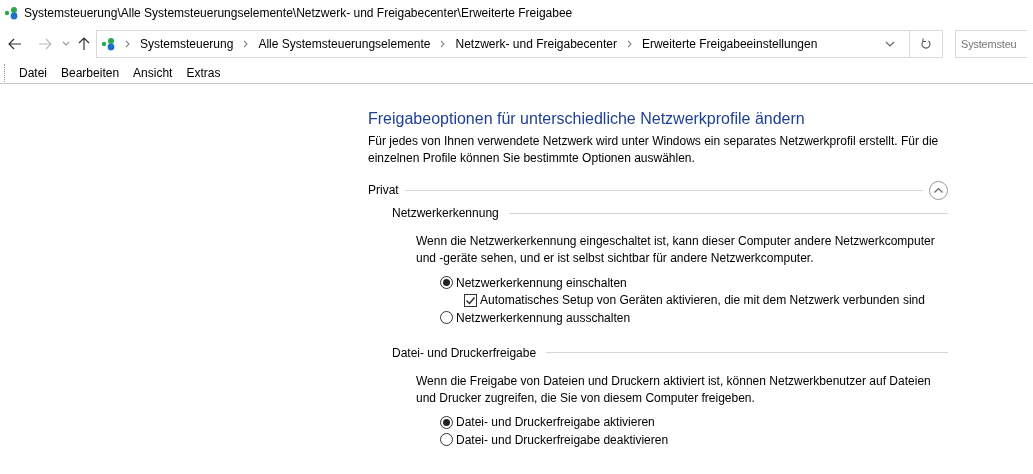 The width and height of the screenshot is (1033, 474). What do you see at coordinates (654, 150) in the screenshot?
I see `intro-text: Für jedes von Ihnen verwendete Netzwerk wird unter Windows ein separates Netzwerkprofil erstellt. Für die einzelnen Profile können Sie bestimmte Optionen auswählen.` at bounding box center [654, 150].